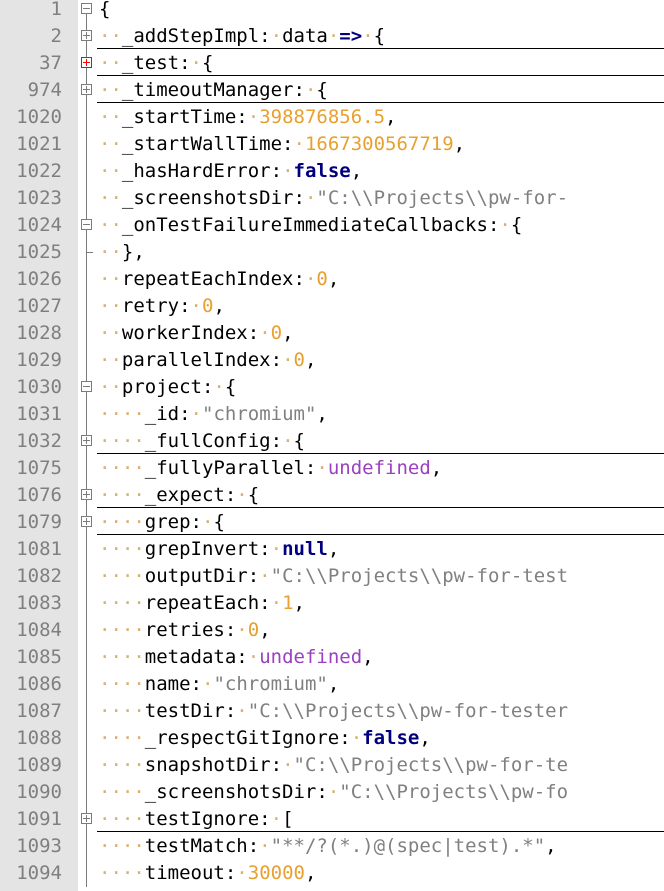 The height and width of the screenshot is (891, 664). What do you see at coordinates (39, 792) in the screenshot?
I see `line-number: 1090` at bounding box center [39, 792].